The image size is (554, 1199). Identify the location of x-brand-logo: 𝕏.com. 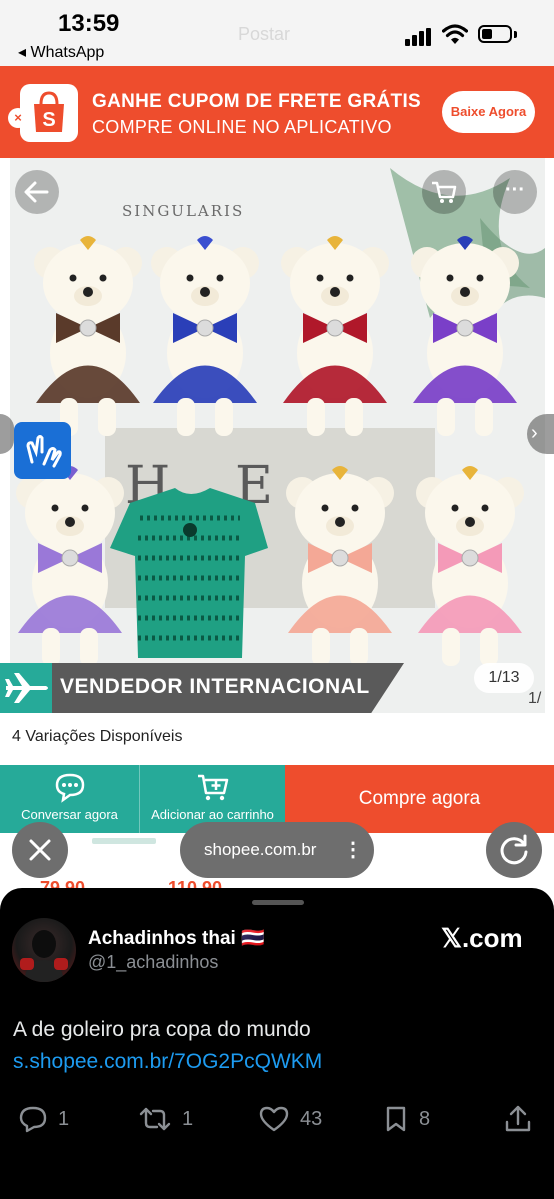
(482, 938).